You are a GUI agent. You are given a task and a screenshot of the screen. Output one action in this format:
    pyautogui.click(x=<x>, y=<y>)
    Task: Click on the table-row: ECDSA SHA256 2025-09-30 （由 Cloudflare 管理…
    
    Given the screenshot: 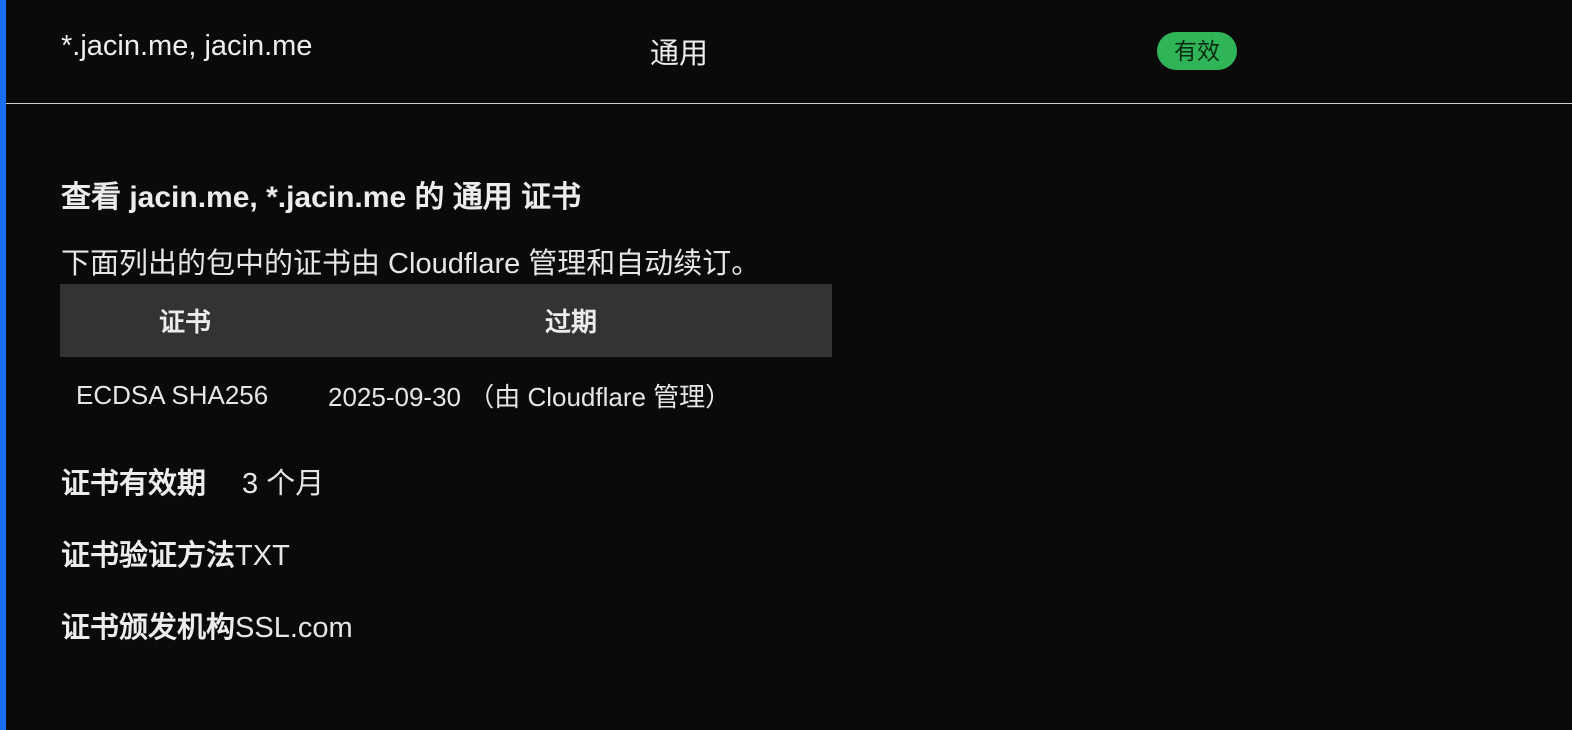 What is the action you would take?
    pyautogui.click(x=446, y=395)
    